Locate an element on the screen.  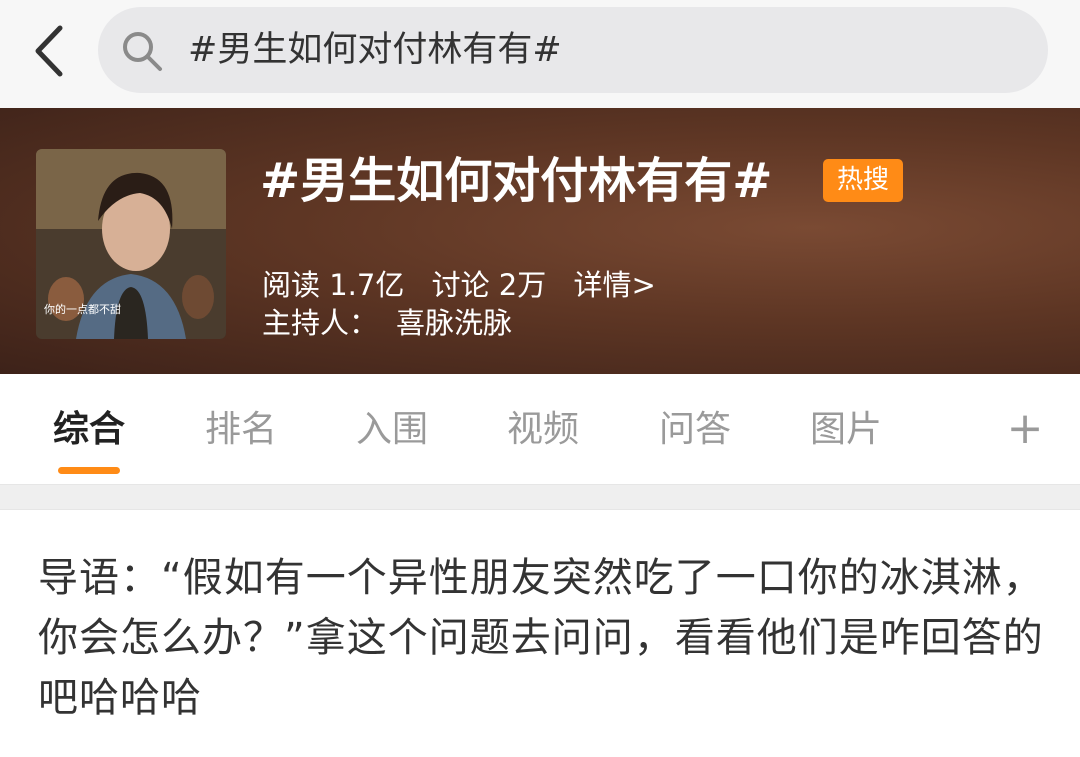
chevron-left-icon is located at coordinates (49, 51).